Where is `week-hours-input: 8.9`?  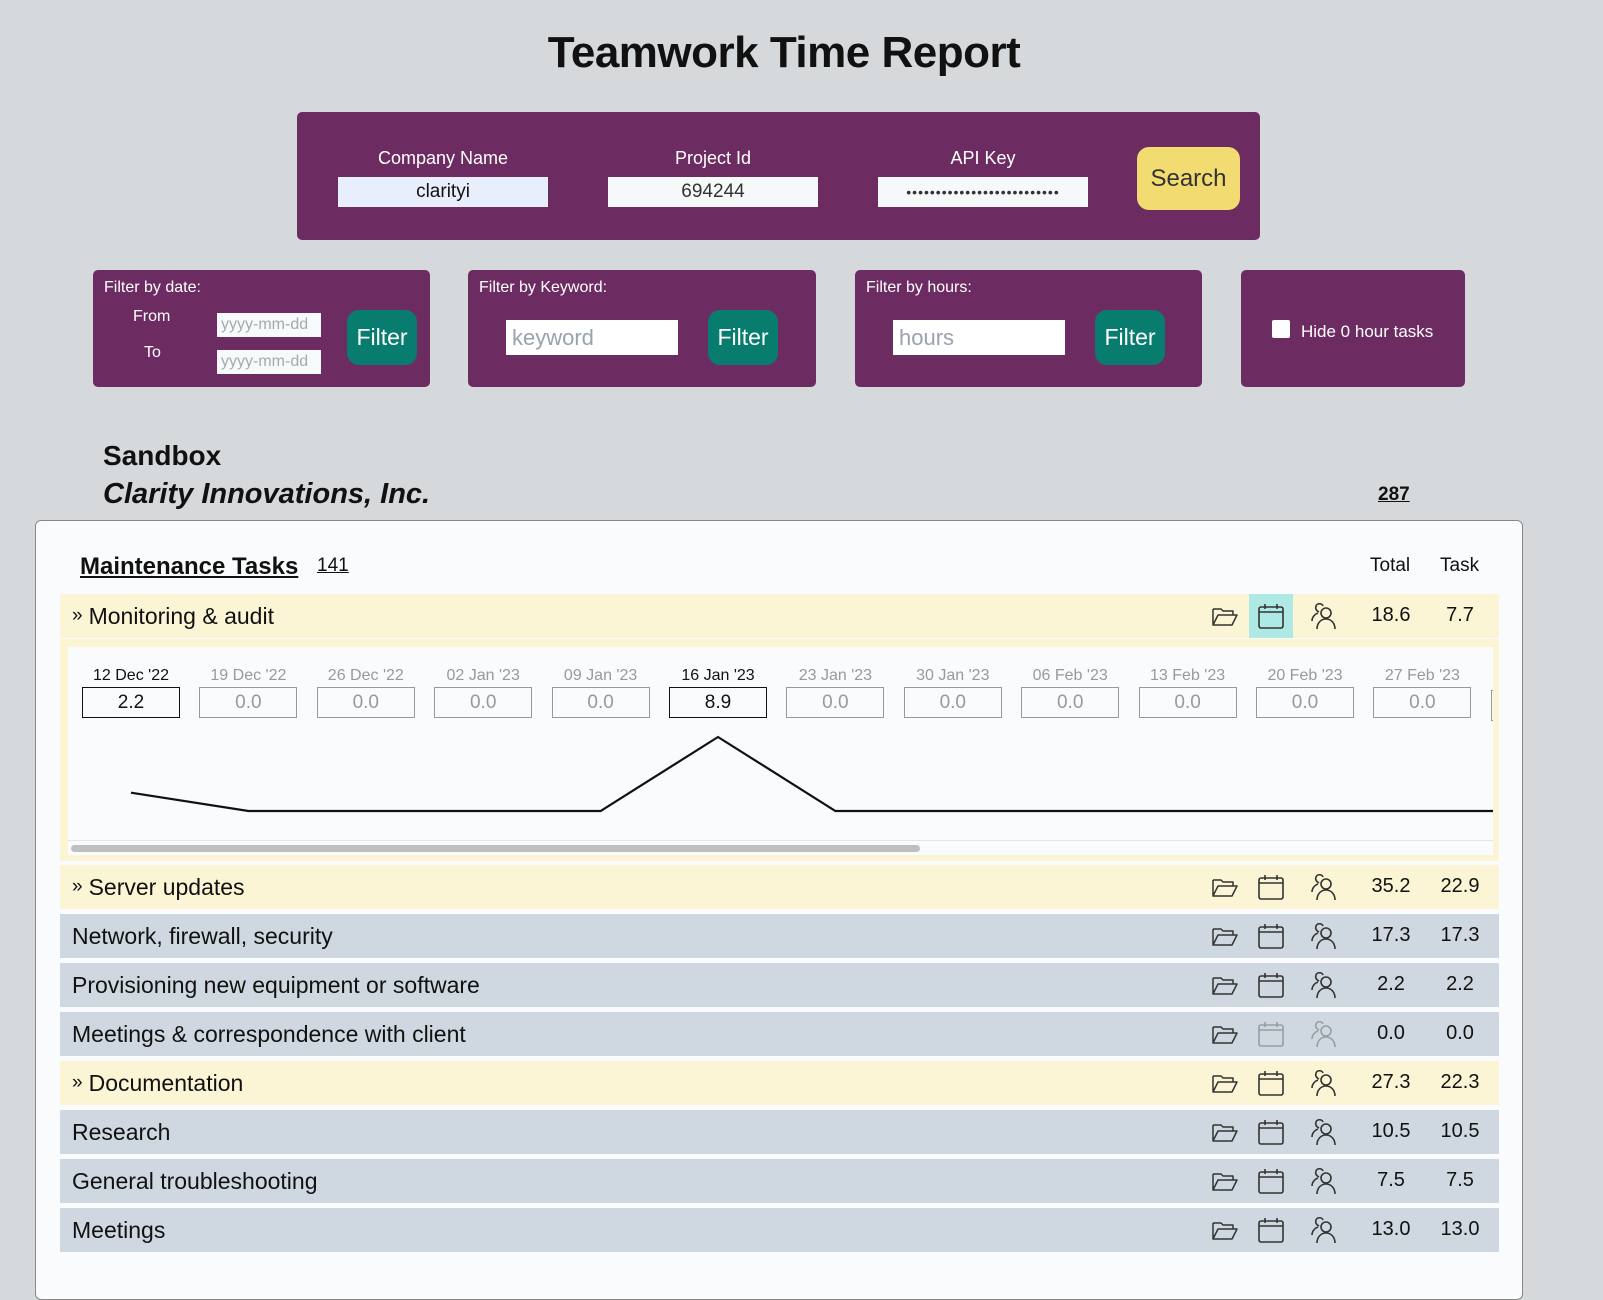 week-hours-input: 8.9 is located at coordinates (718, 702).